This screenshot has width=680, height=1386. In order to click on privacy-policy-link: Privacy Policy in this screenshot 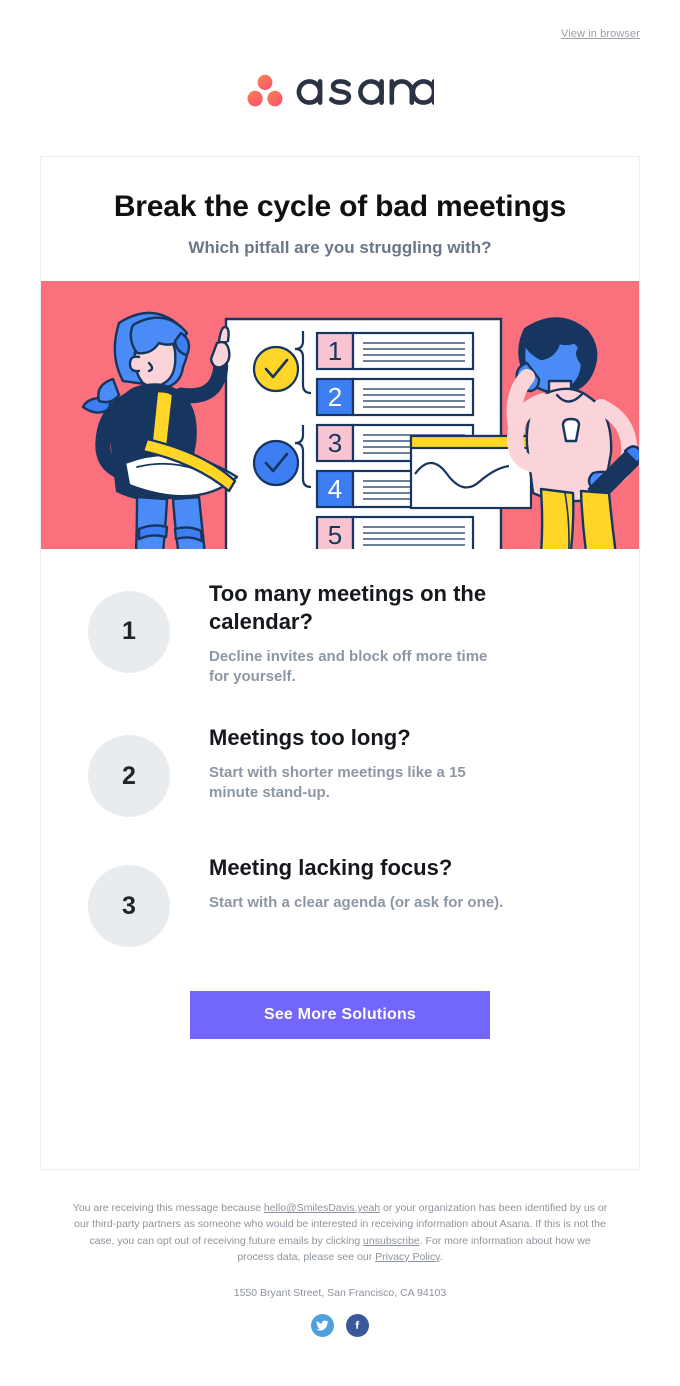, I will do `click(407, 1257)`.